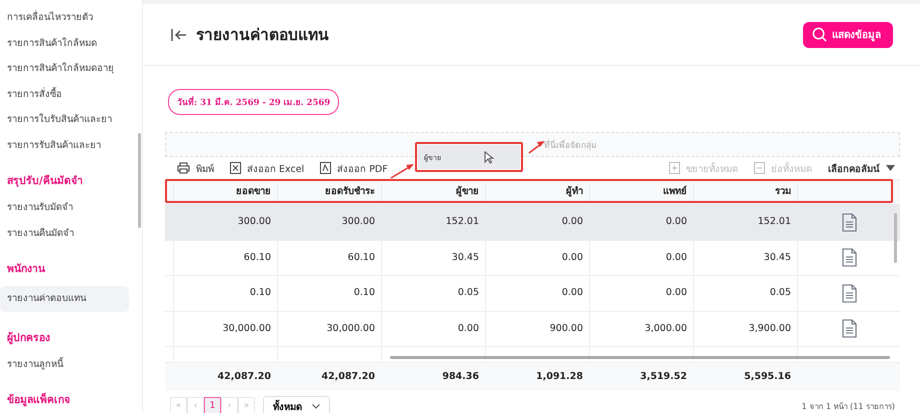  Describe the element at coordinates (674, 168) in the screenshot. I see `plus-square-icon` at that location.